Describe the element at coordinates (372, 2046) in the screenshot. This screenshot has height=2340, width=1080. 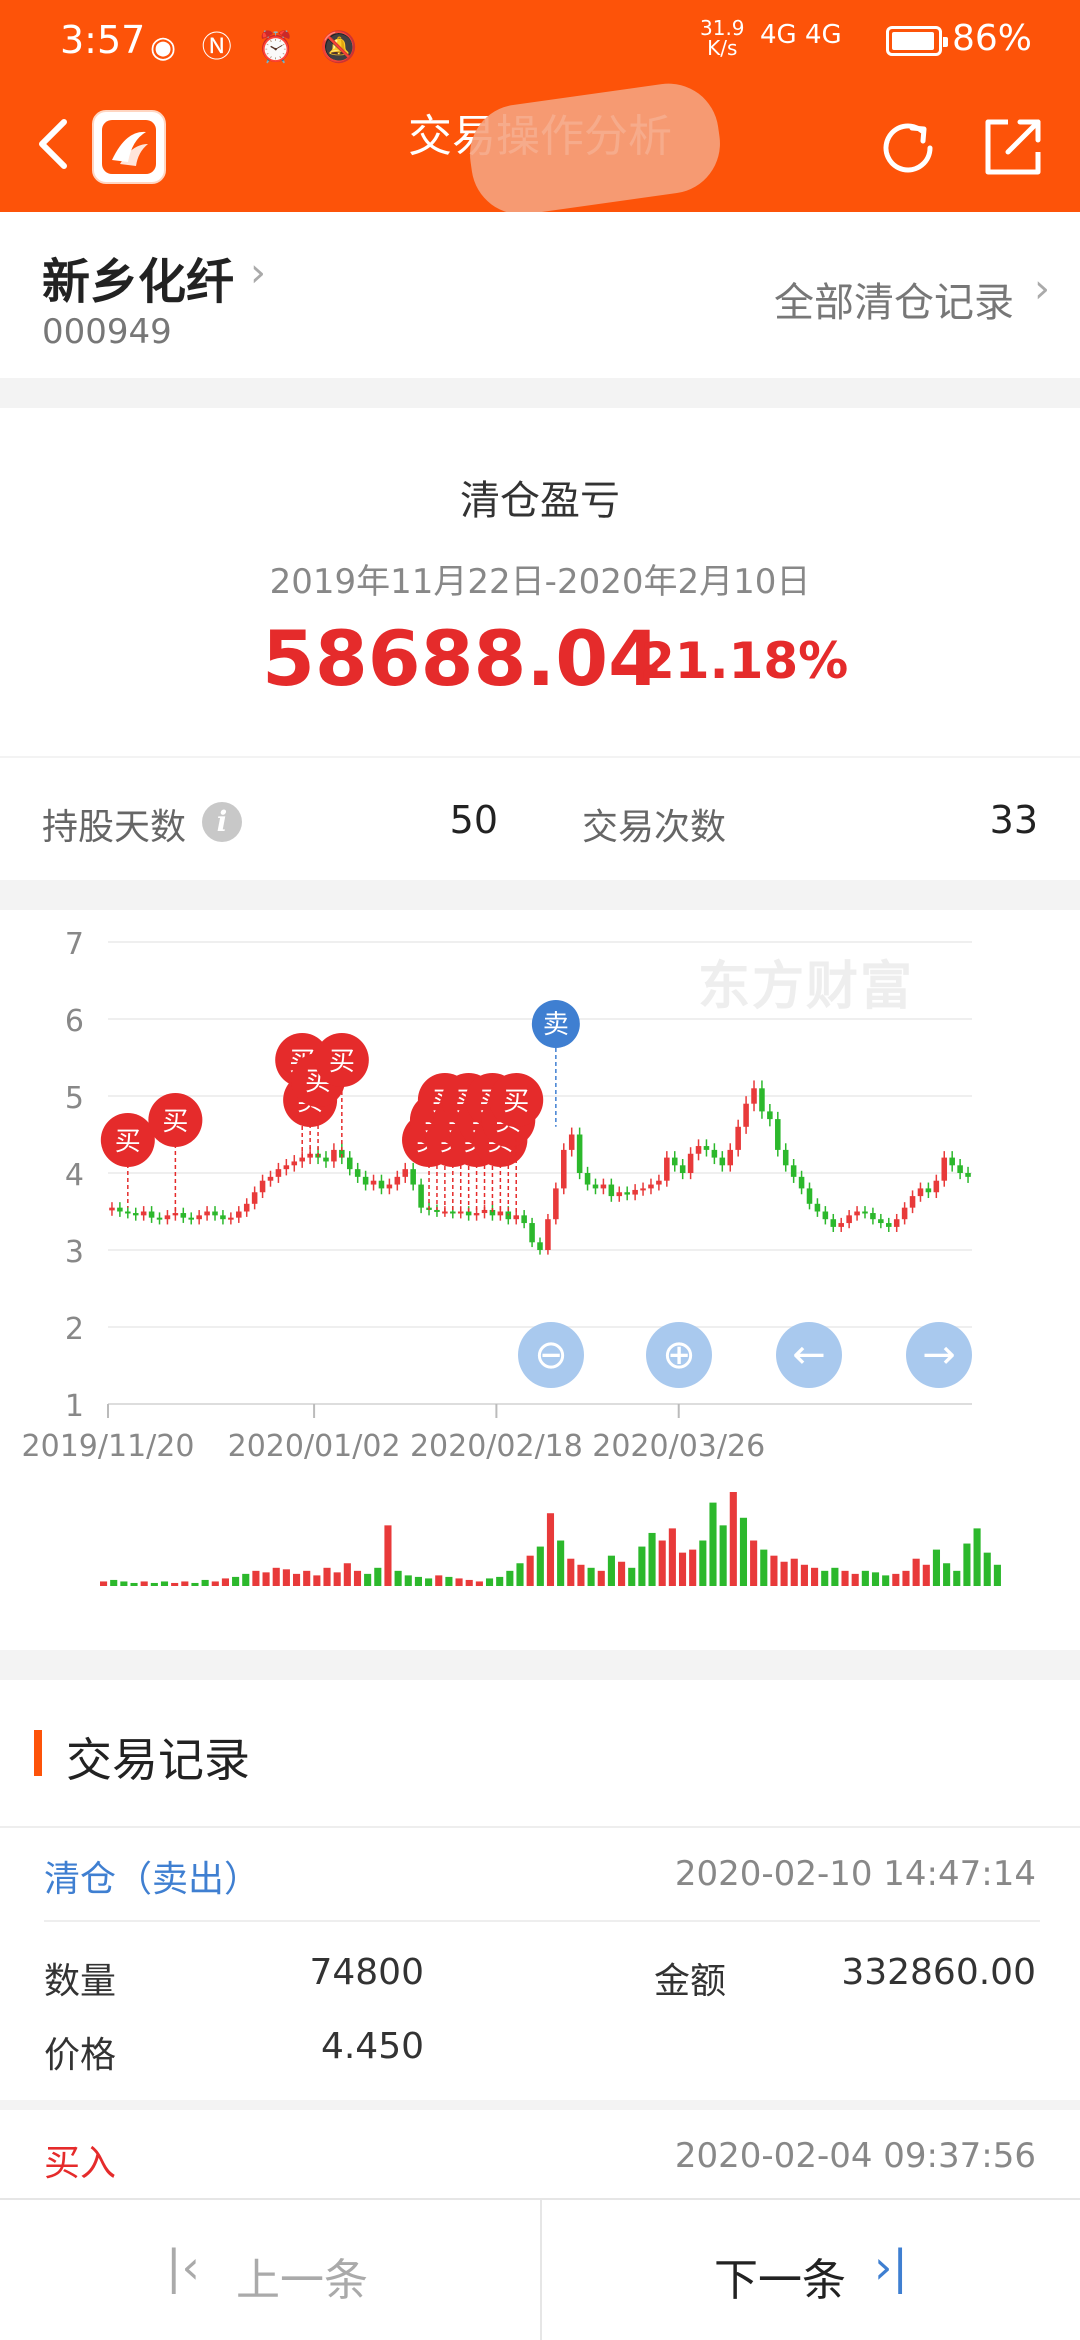
I see `price-value: 4.450` at that location.